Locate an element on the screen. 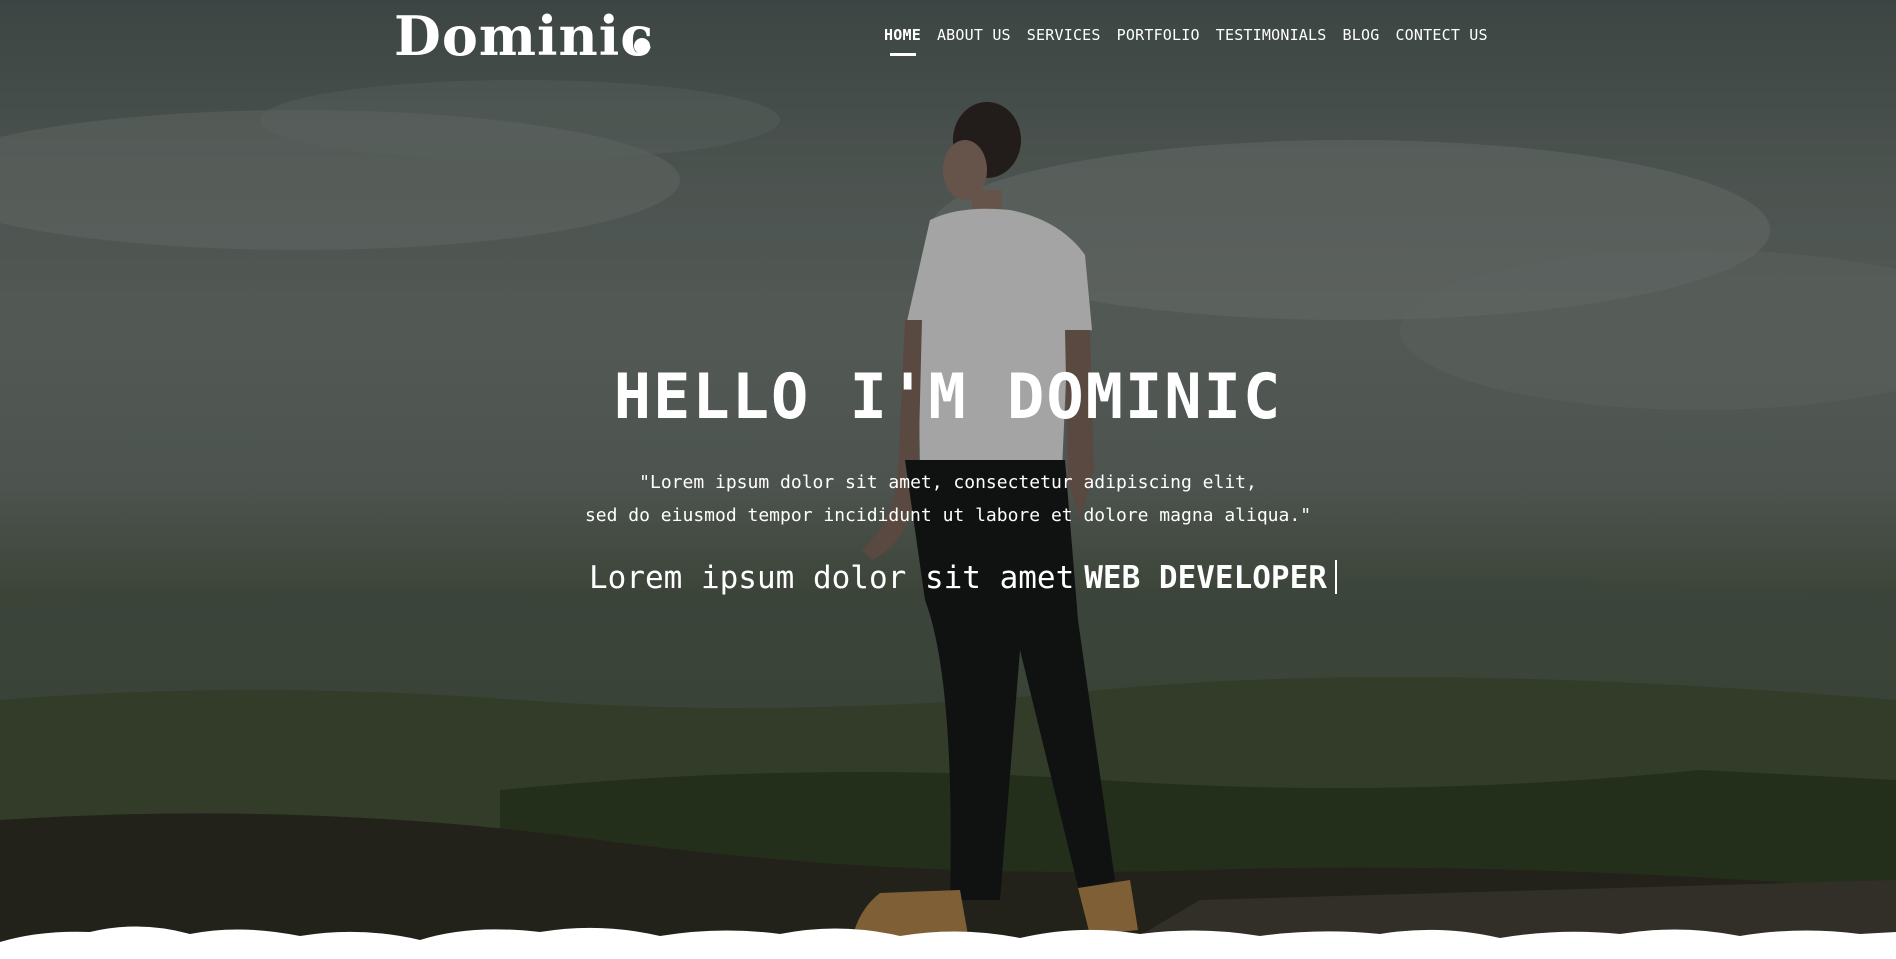 The height and width of the screenshot is (959, 1896). tagline-prefix: Lorem ipsum dolor sit amet is located at coordinates (832, 578).